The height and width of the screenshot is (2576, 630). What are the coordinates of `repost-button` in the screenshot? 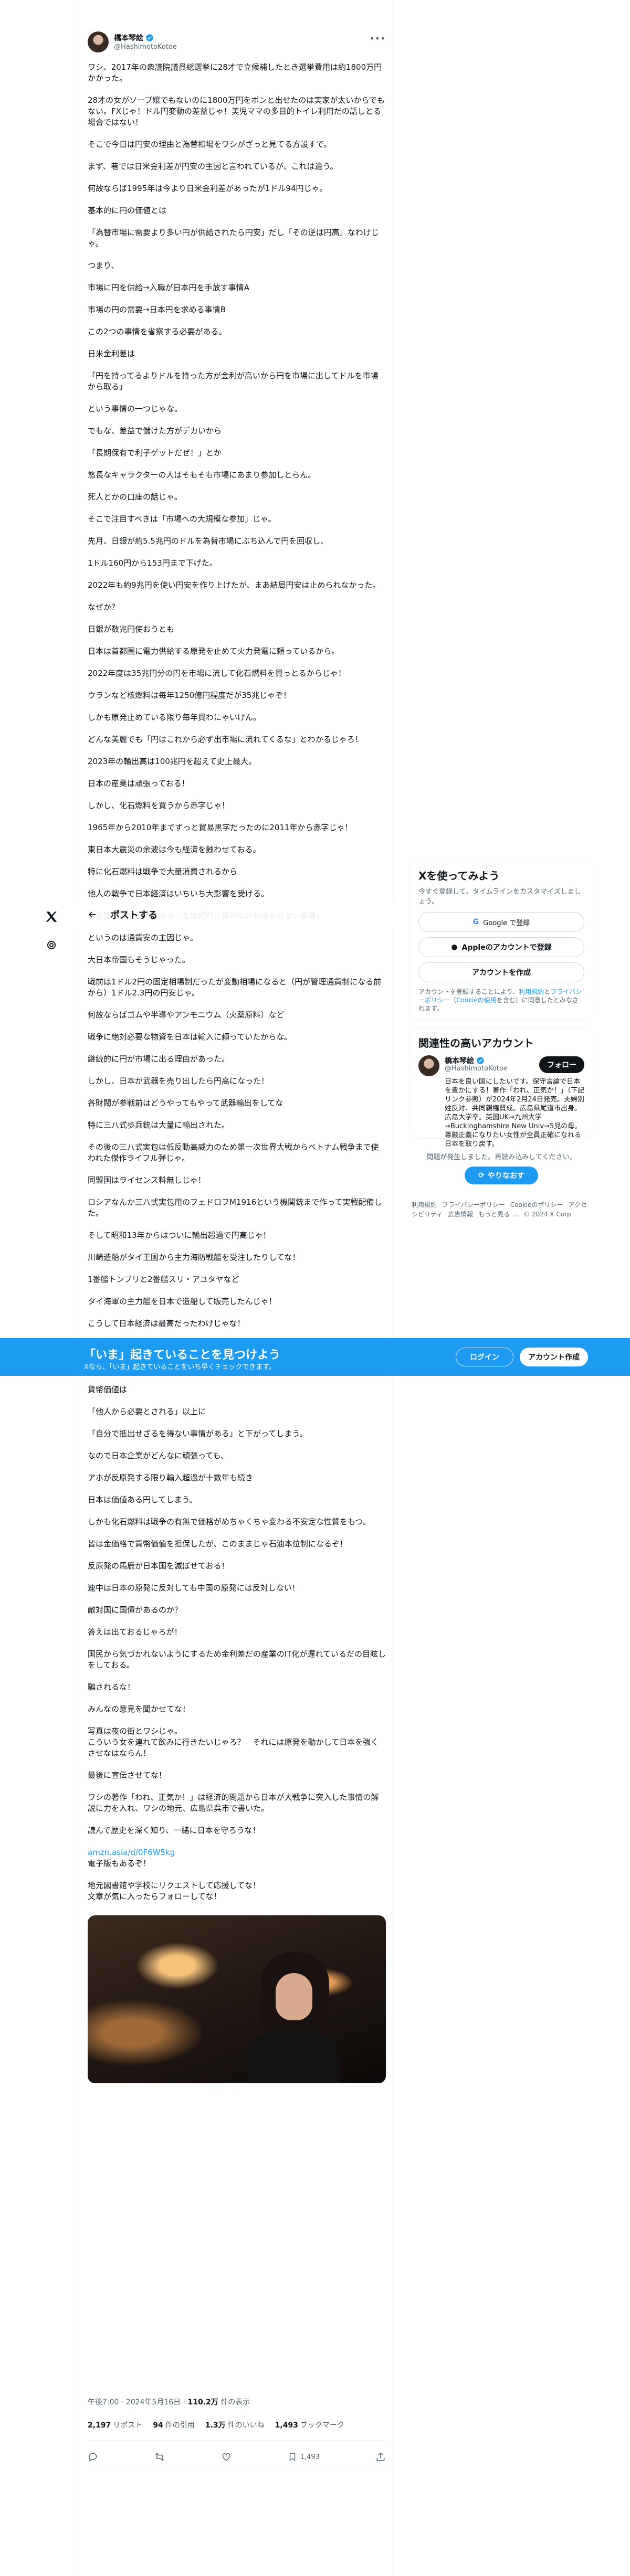 It's located at (159, 2457).